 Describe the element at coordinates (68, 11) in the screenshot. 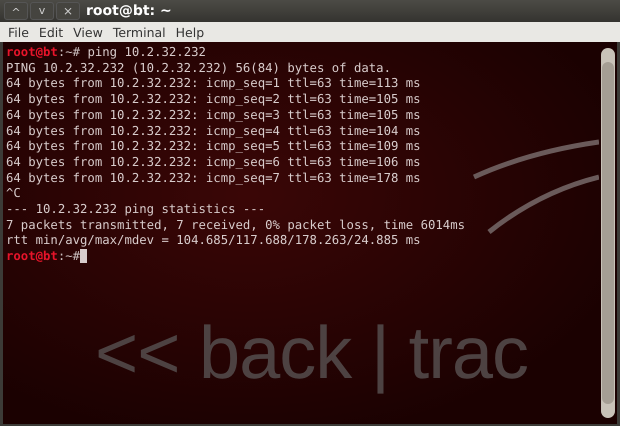

I see `close-button: ×` at that location.